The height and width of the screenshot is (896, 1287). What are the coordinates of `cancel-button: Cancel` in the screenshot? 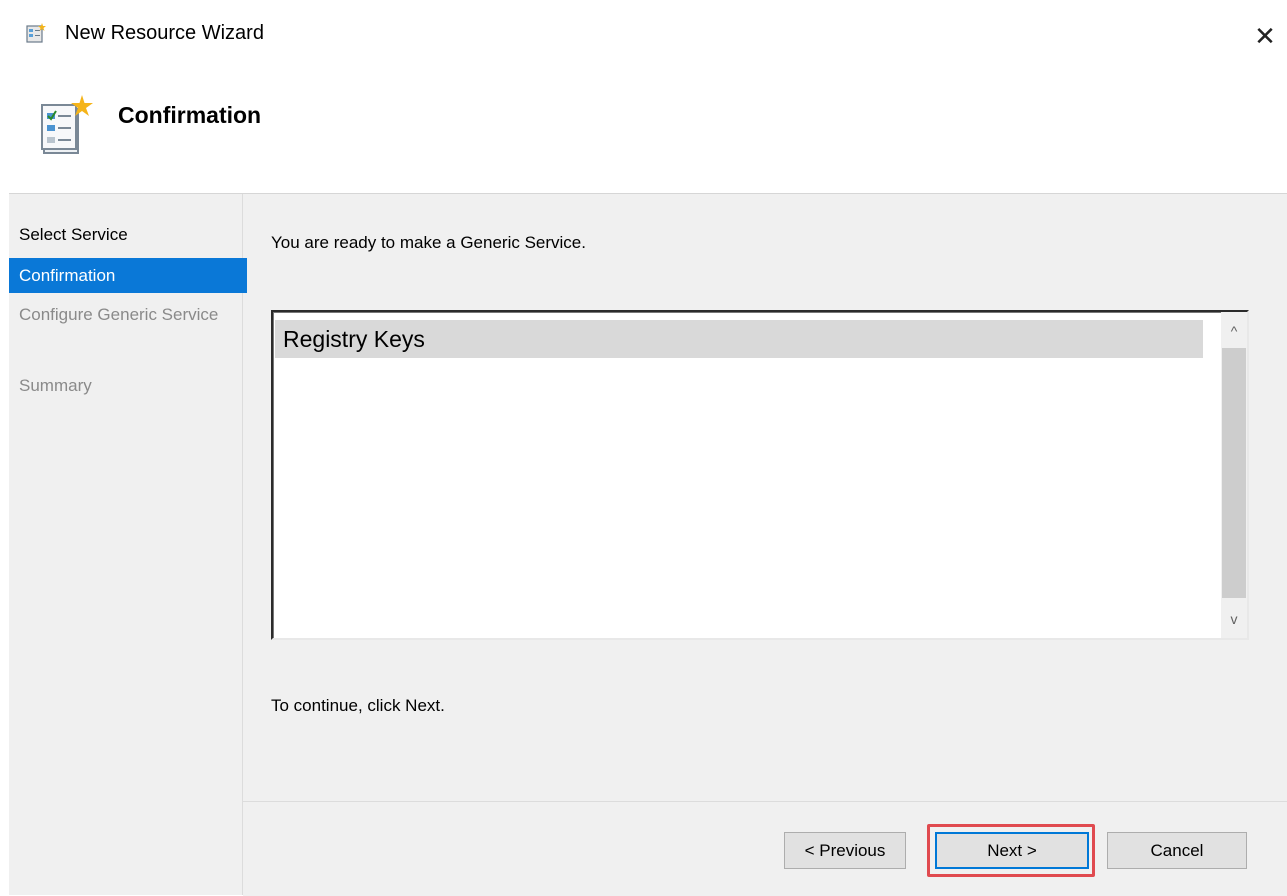 It's located at (1177, 850).